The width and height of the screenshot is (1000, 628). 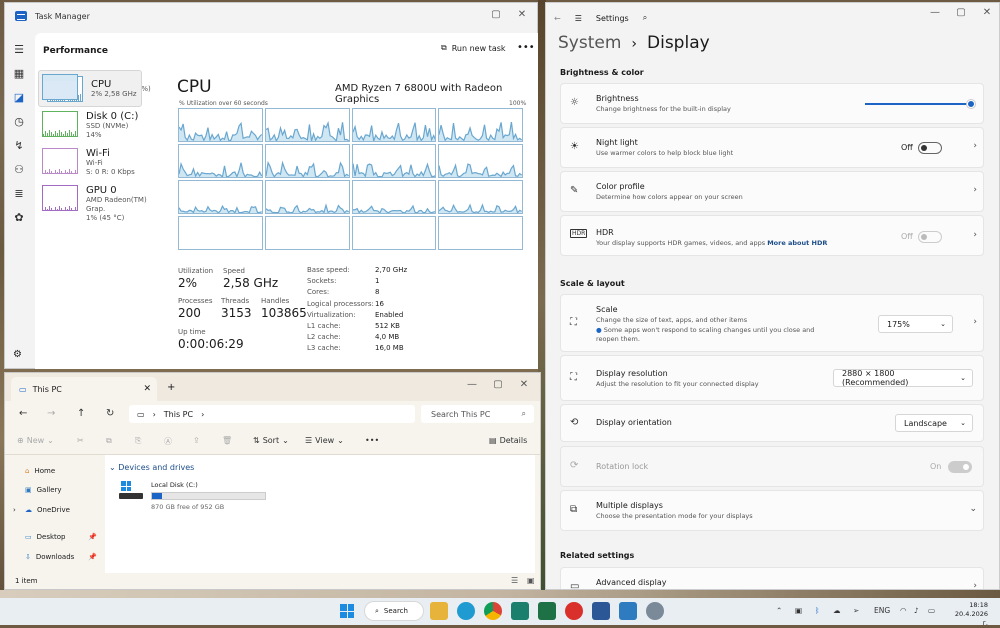 I want to click on rename-icon: Ⓐ, so click(x=168, y=441).